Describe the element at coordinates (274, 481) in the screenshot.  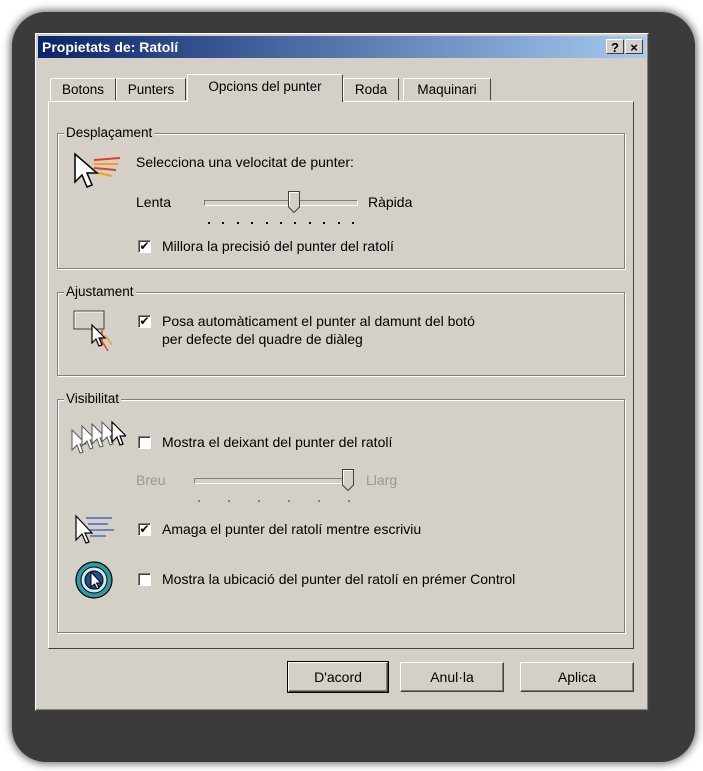
I see `trails-slider-track` at that location.